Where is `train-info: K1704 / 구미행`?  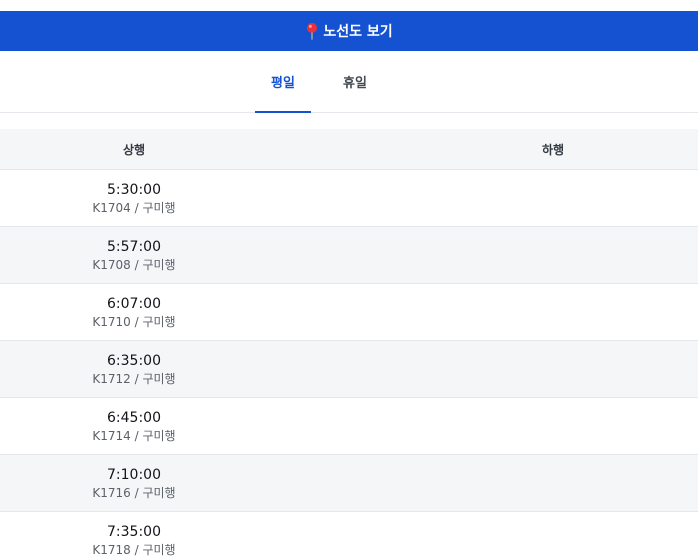 train-info: K1704 / 구미행 is located at coordinates (134, 208).